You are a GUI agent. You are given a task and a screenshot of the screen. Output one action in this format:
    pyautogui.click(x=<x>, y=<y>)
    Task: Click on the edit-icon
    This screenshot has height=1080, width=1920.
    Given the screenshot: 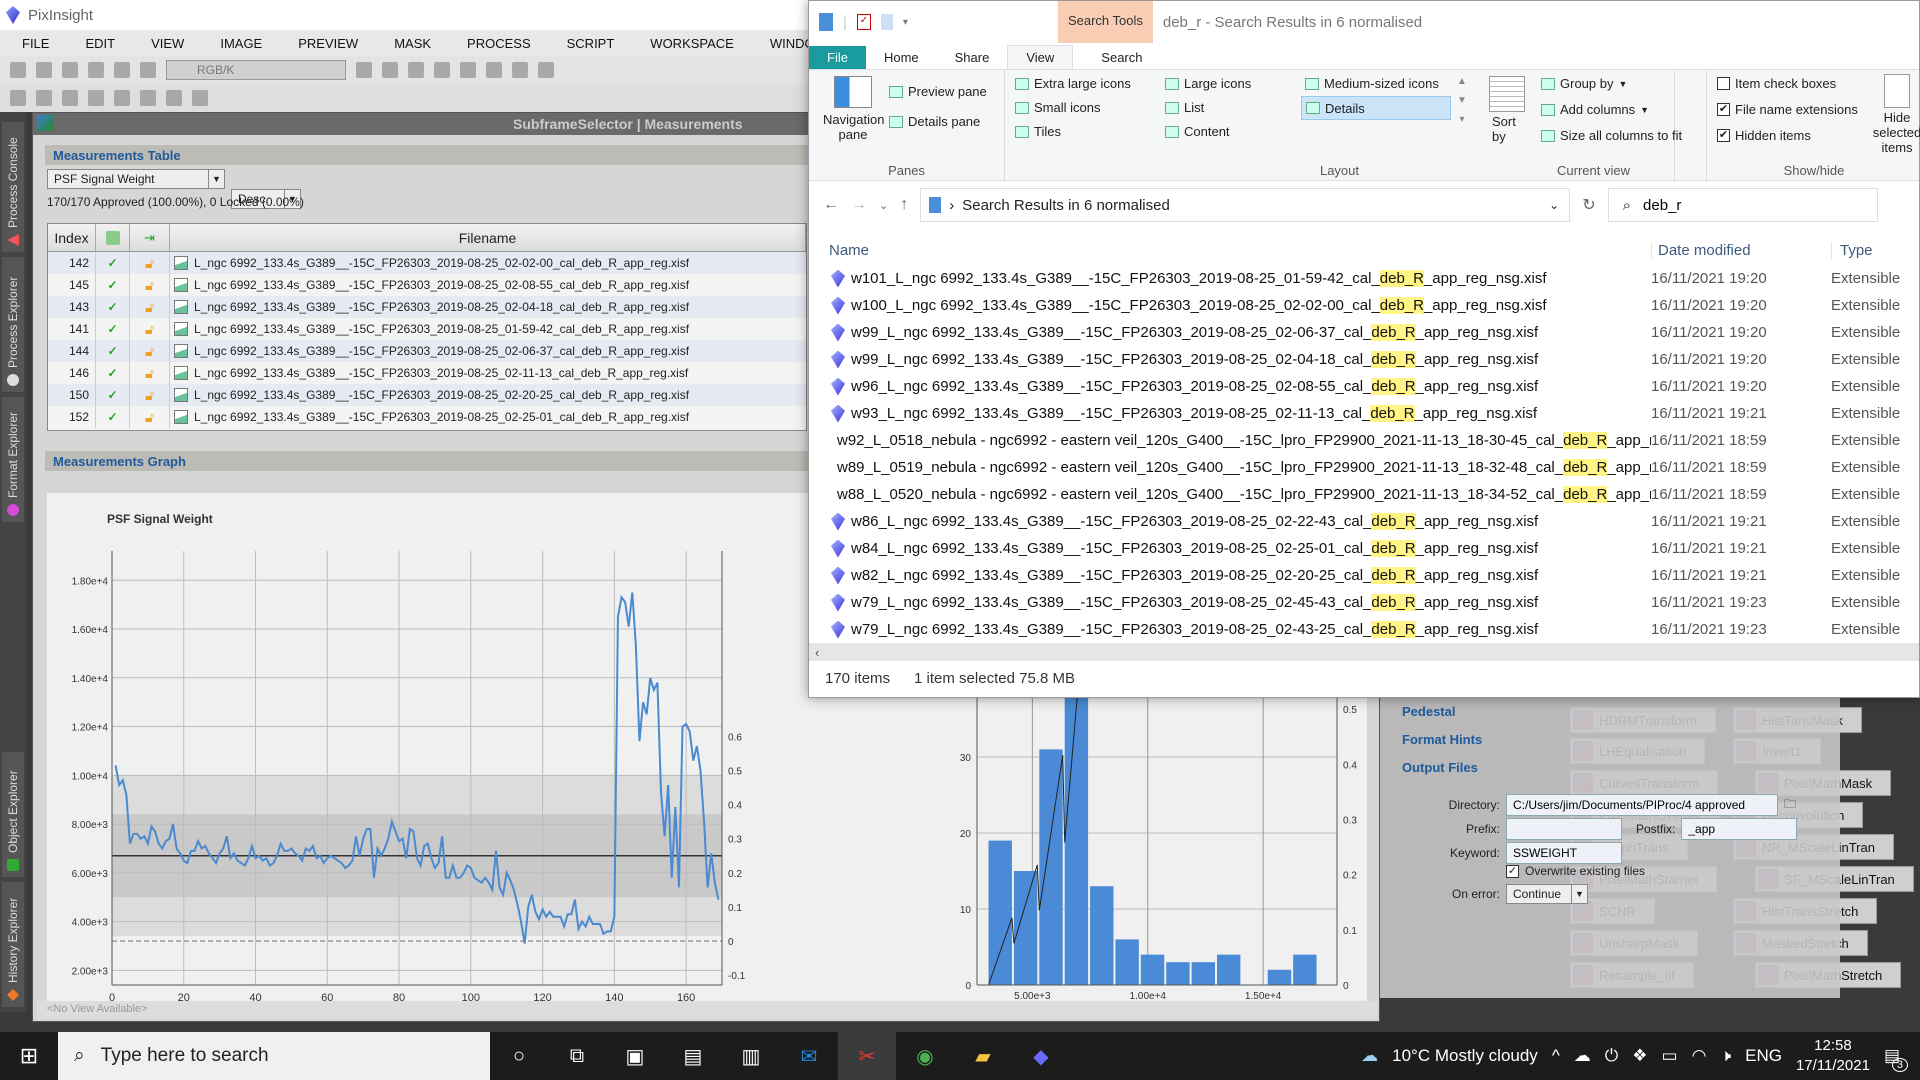 What is the action you would take?
    pyautogui.click(x=44, y=98)
    